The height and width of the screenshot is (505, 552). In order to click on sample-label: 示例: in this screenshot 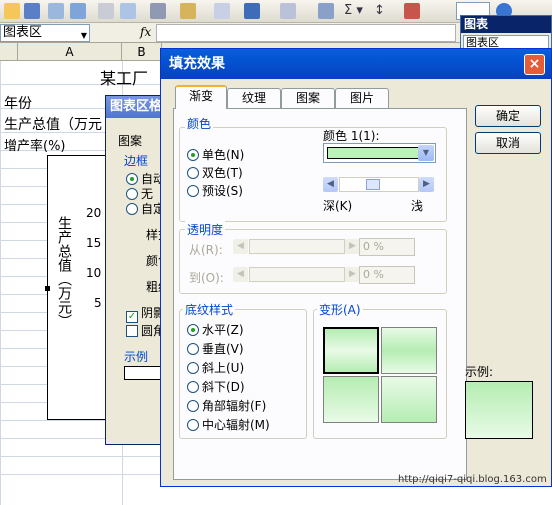, I will do `click(479, 372)`.